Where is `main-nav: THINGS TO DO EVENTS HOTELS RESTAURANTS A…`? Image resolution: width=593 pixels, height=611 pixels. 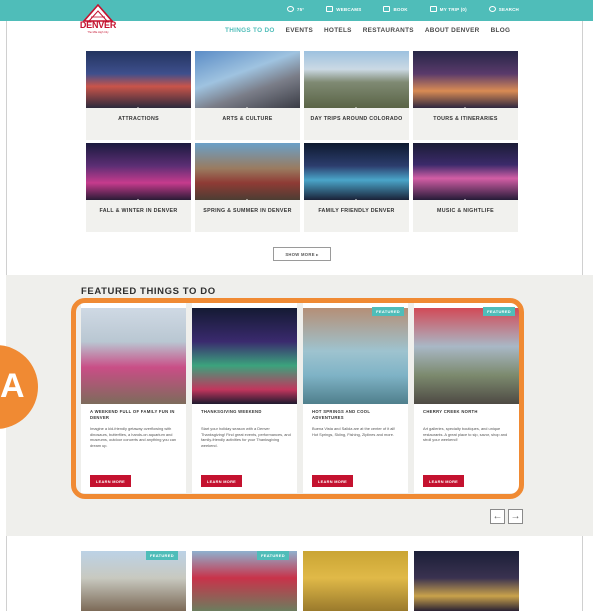 main-nav: THINGS TO DO EVENTS HOTELS RESTAURANTS A… is located at coordinates (367, 30).